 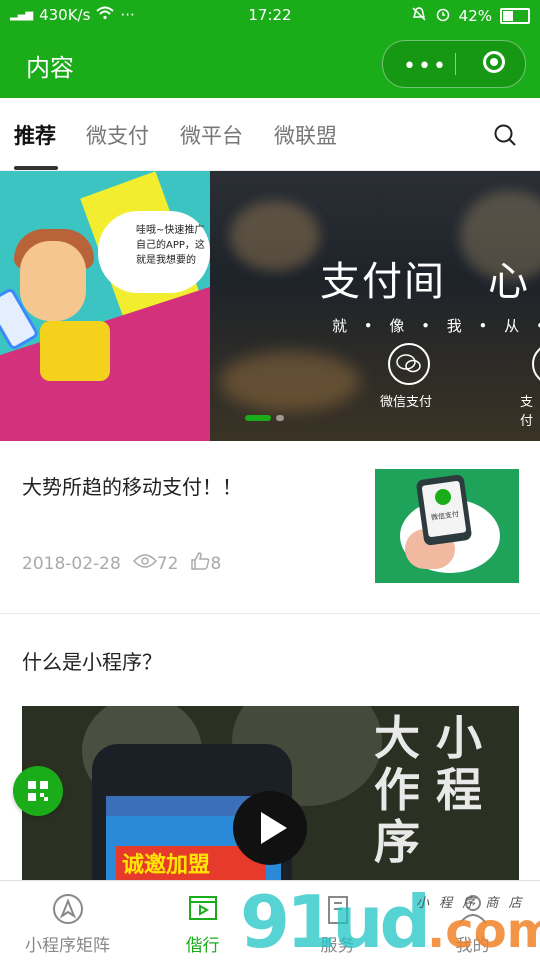 What do you see at coordinates (280, 418) in the screenshot?
I see `carousel-indicator` at bounding box center [280, 418].